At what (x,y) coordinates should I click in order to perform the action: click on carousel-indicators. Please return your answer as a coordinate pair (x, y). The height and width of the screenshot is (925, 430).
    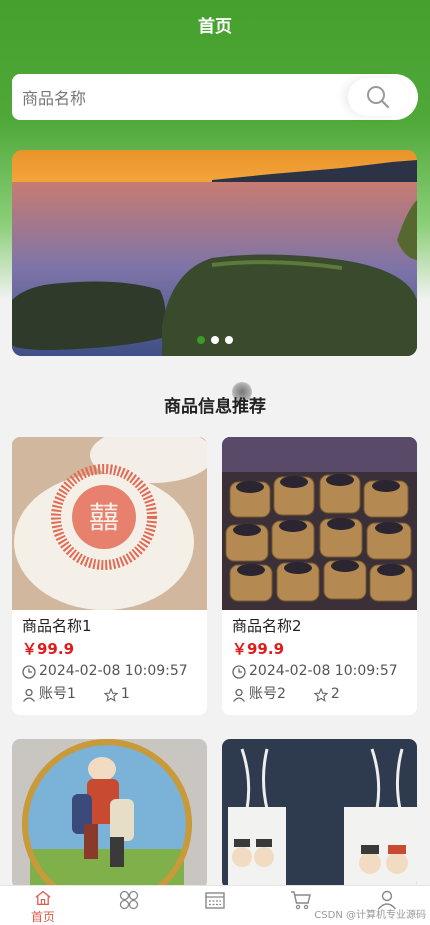
    Looking at the image, I should click on (214, 340).